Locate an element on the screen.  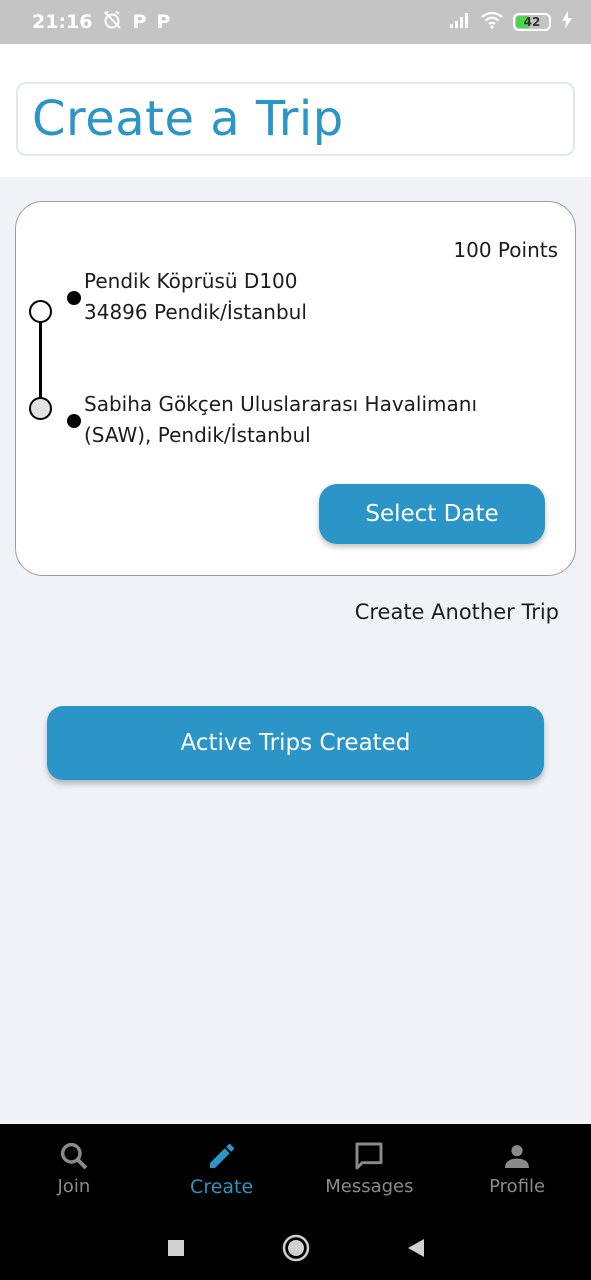
origin-address-line1: Pendik Köprüsü D100 is located at coordinates (191, 281).